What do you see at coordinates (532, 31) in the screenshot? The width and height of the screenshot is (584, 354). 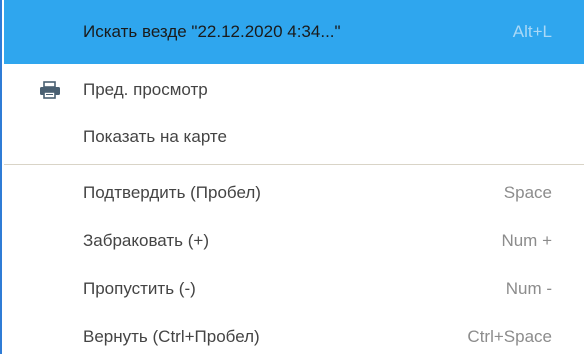 I see `menu-item-shortcut: Alt+L` at bounding box center [532, 31].